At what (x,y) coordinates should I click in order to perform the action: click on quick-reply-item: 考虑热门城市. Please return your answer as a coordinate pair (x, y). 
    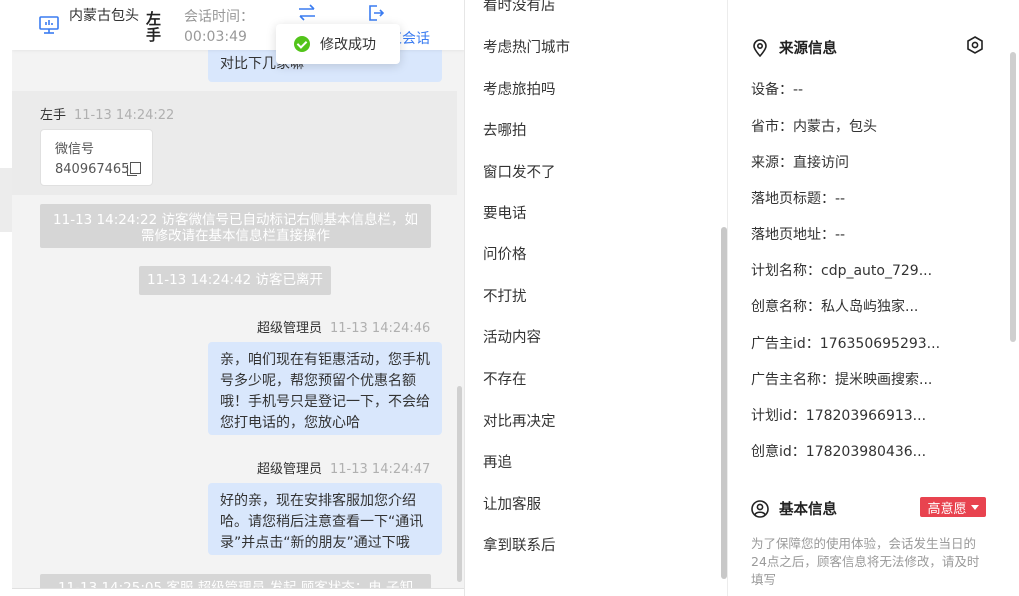
    Looking at the image, I should click on (526, 46).